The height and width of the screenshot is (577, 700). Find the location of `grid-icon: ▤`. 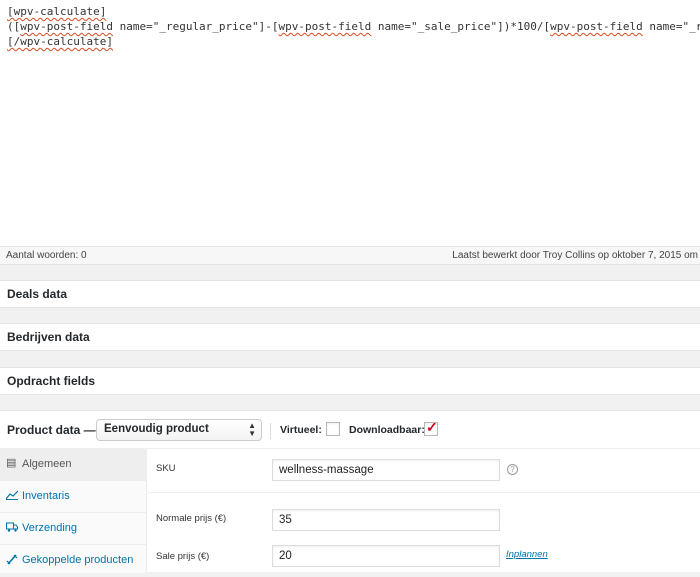

grid-icon: ▤ is located at coordinates (11, 463).